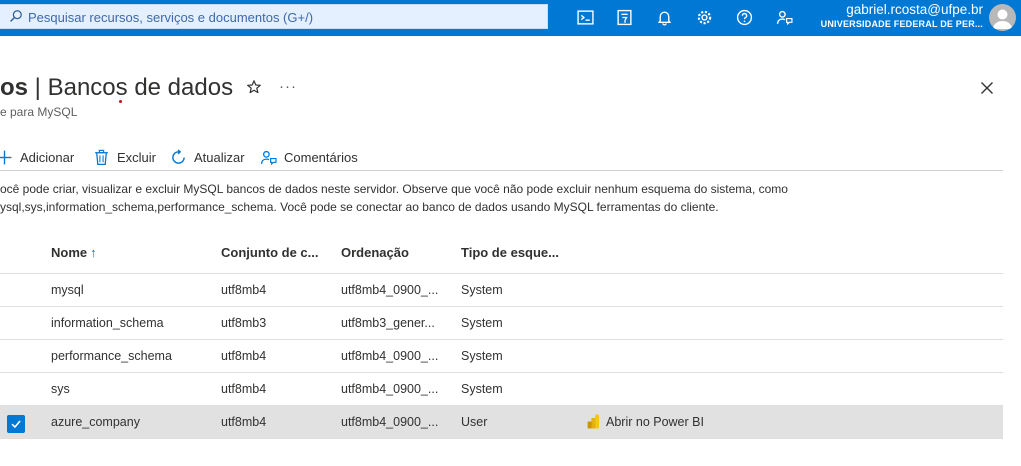  Describe the element at coordinates (987, 88) in the screenshot. I see `close-icon` at that location.